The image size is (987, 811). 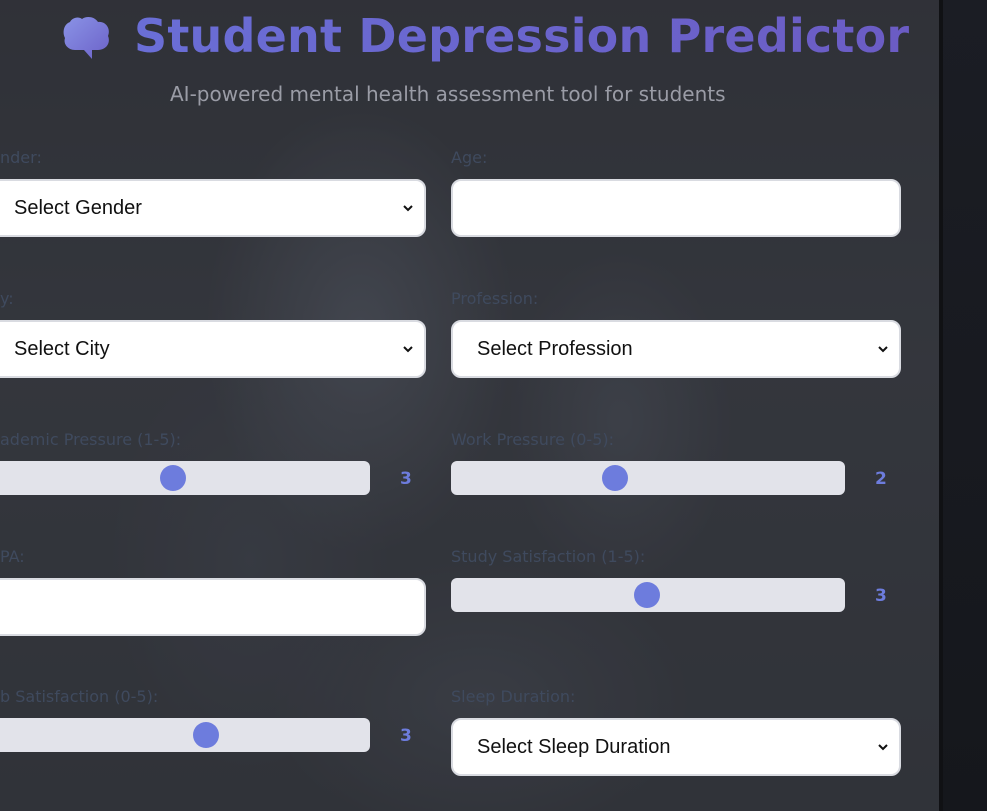 What do you see at coordinates (62, 348) in the screenshot?
I see `city-select-value: Select City` at bounding box center [62, 348].